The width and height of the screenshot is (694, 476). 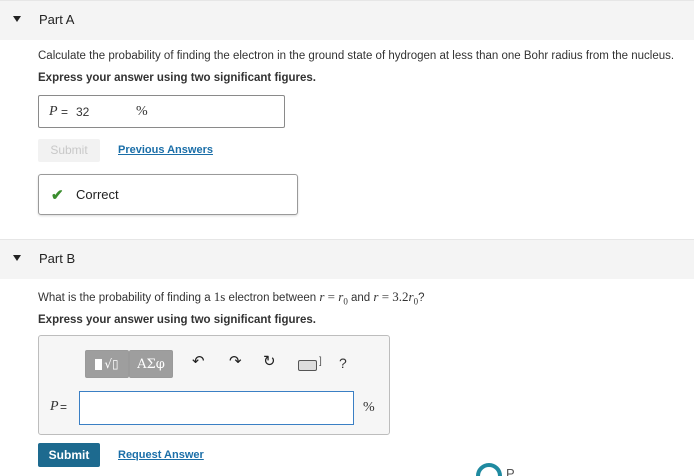 I want to click on part-b-header: Part B, so click(x=347, y=259).